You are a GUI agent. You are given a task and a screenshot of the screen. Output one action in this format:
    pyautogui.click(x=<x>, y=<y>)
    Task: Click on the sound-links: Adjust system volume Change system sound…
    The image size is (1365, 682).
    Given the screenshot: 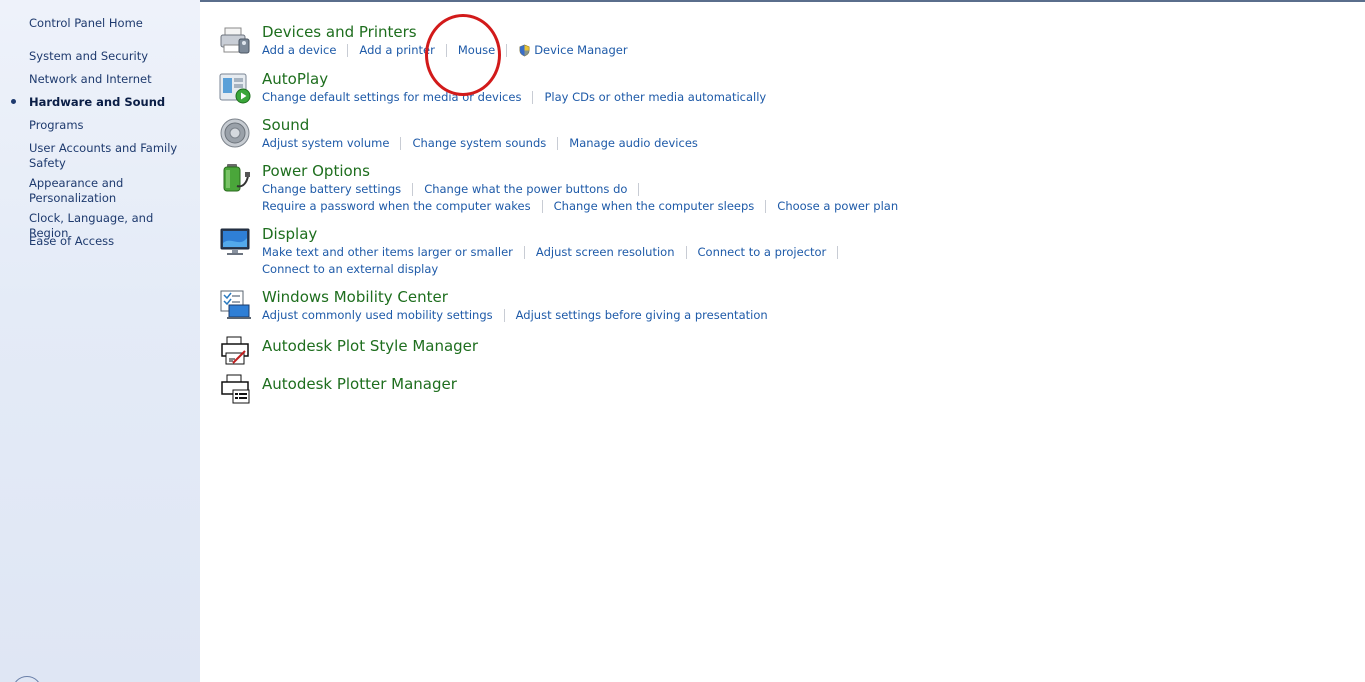 What is the action you would take?
    pyautogui.click(x=480, y=143)
    